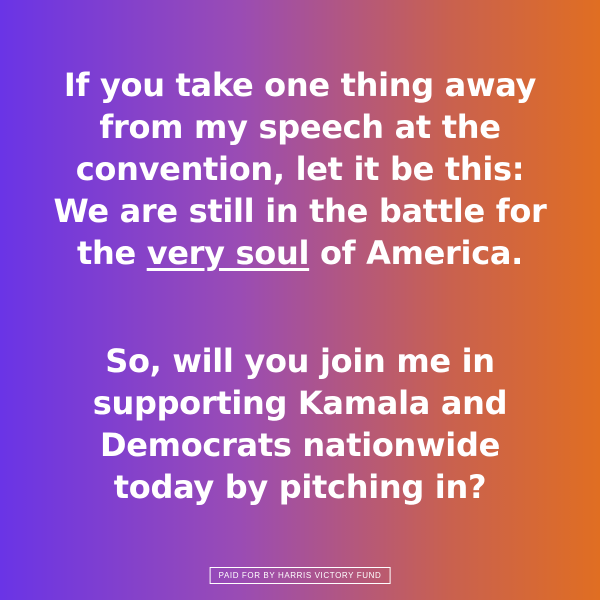  I want to click on cta-line-4: today by pitching in?, so click(300, 487).